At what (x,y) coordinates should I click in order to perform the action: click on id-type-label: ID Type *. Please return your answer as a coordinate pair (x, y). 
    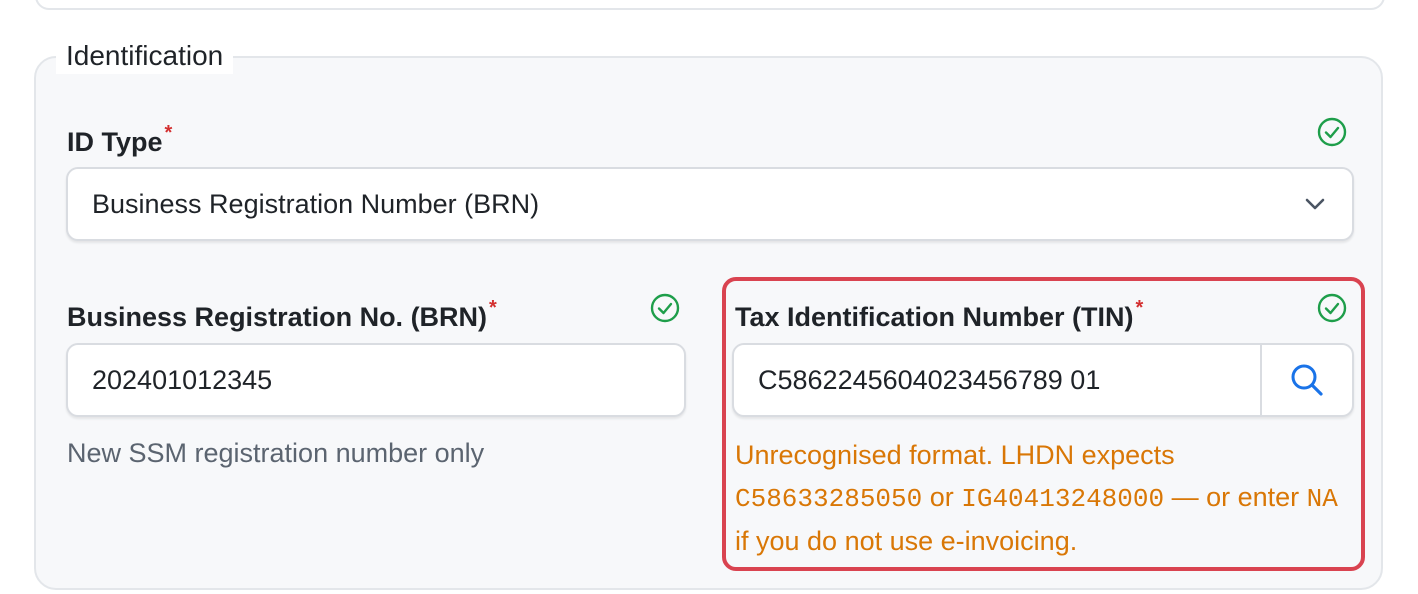
    Looking at the image, I should click on (119, 137).